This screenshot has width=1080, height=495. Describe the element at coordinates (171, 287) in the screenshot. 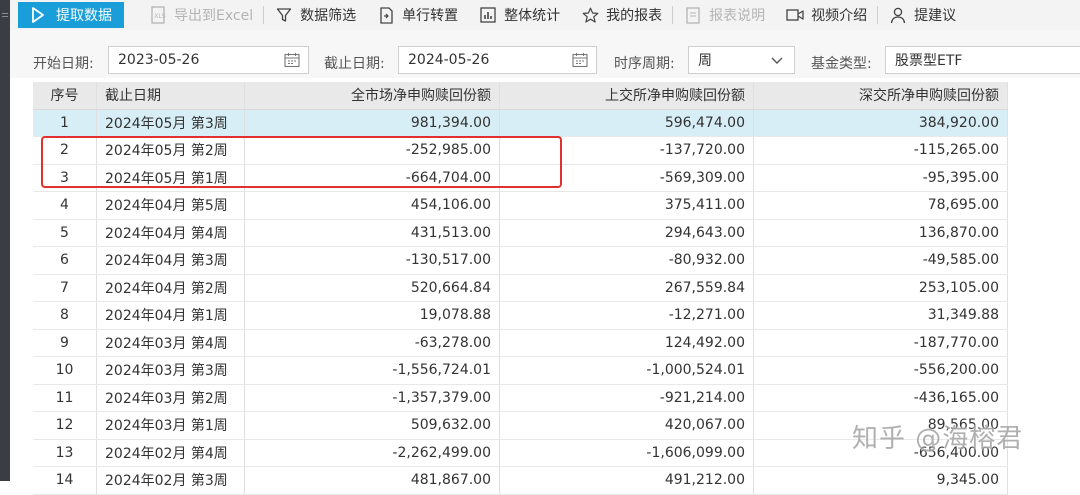

I see `table-cell: 2024年04月 第2周` at that location.